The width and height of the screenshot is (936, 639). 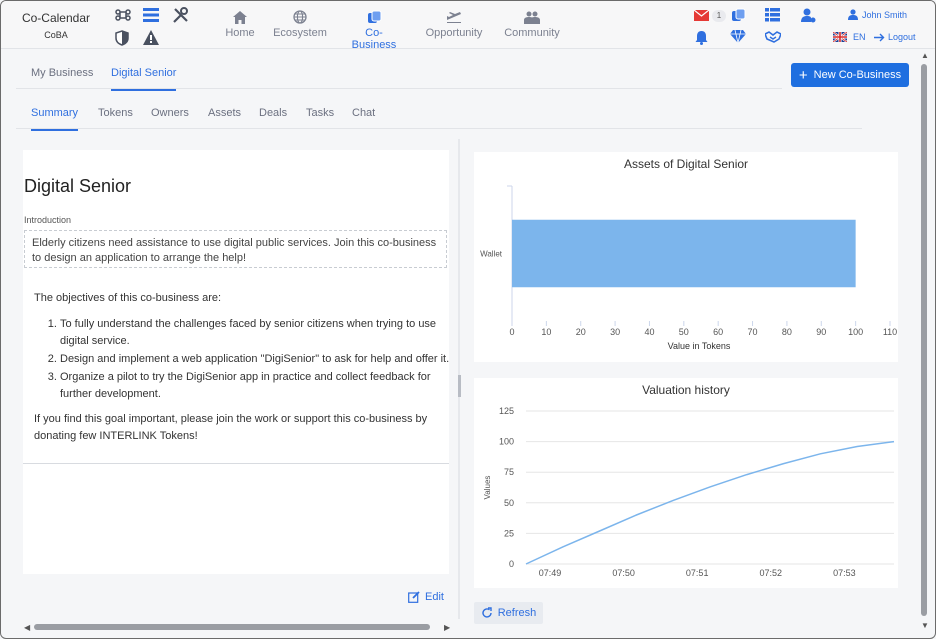 What do you see at coordinates (925, 625) in the screenshot?
I see `scroll-down-icon: ▼` at bounding box center [925, 625].